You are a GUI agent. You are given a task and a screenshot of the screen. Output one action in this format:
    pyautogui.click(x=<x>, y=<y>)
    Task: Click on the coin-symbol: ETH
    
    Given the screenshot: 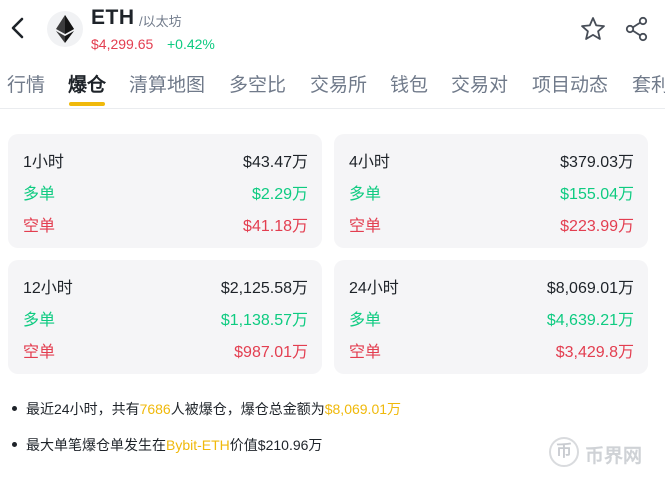 What is the action you would take?
    pyautogui.click(x=113, y=17)
    